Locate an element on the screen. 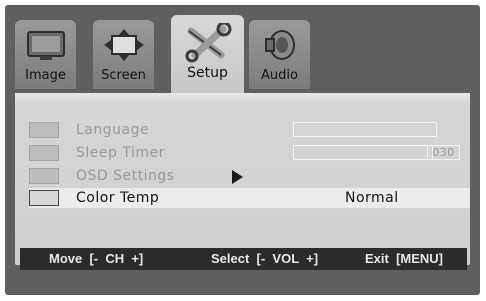  osd-settings-icon is located at coordinates (44, 176).